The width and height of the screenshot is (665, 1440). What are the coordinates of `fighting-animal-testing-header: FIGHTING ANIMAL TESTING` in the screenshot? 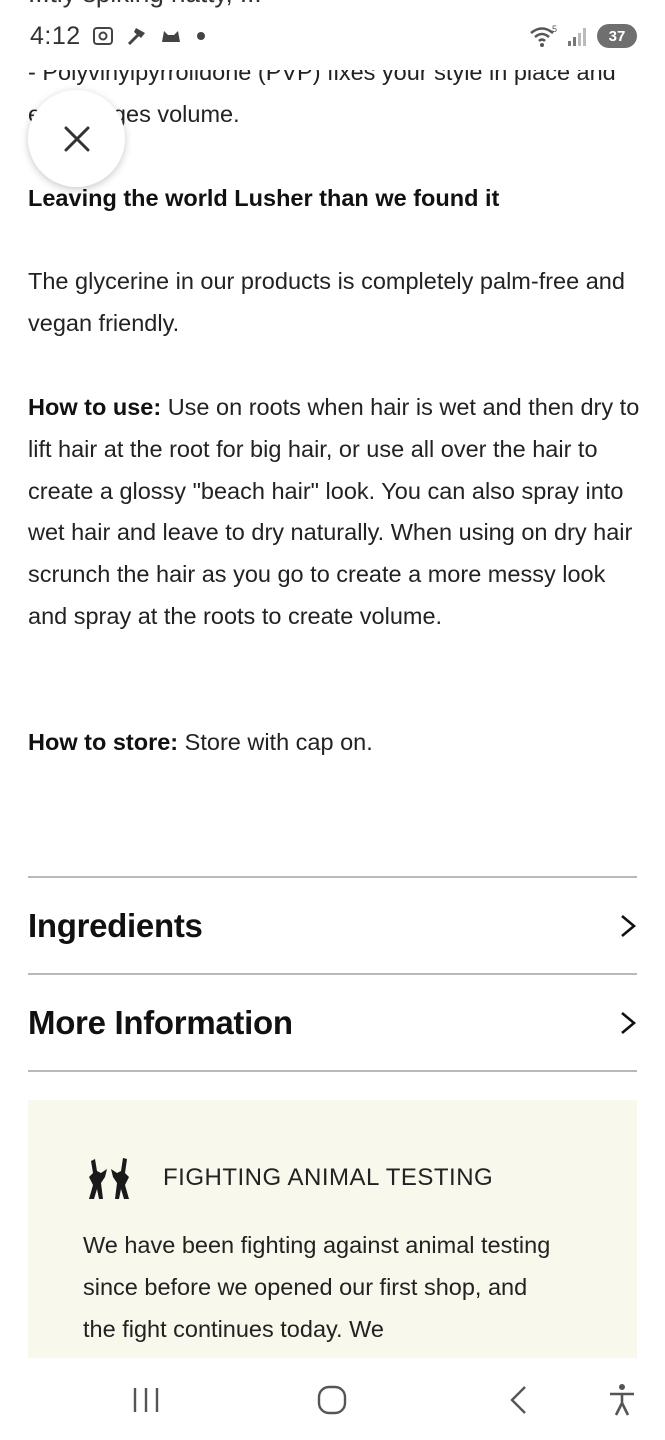 It's located at (288, 1178).